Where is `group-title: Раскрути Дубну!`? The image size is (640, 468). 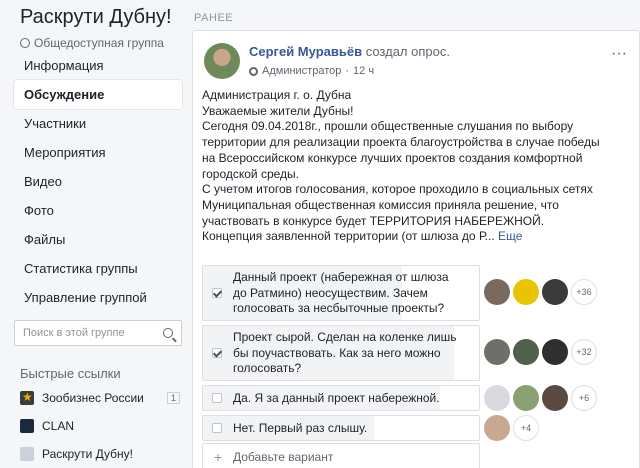
group-title: Раскрути Дубну! is located at coordinates (96, 17).